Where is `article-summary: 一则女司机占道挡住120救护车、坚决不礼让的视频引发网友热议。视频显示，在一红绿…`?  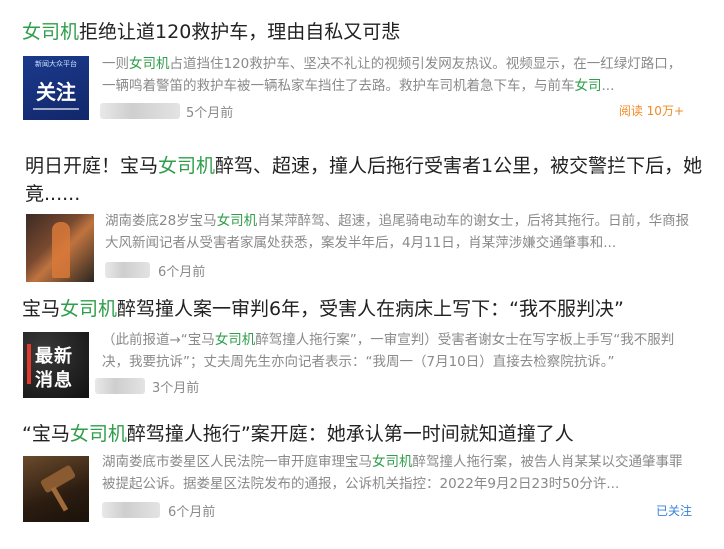 article-summary: 一则女司机占道挡住120救护车、坚决不礼让的视频引发网友热议。视频显示，在一红绿… is located at coordinates (392, 75).